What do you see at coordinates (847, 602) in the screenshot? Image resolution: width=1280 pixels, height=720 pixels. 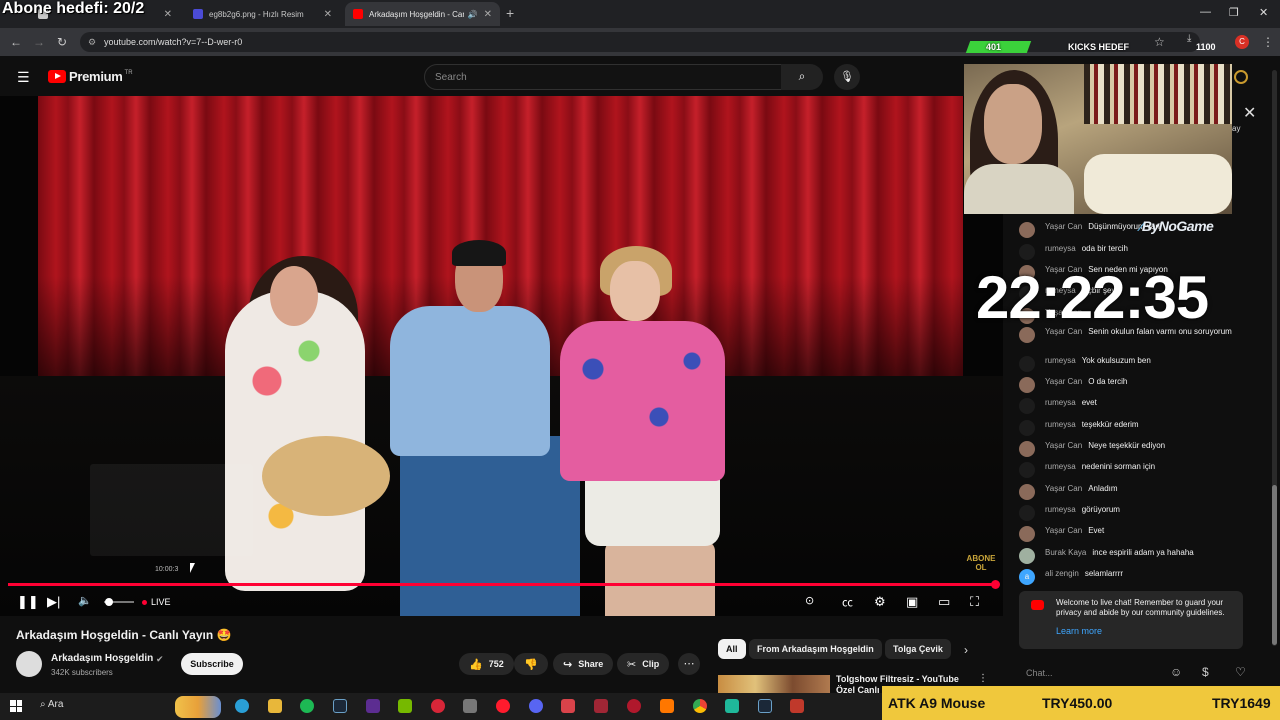 I see `captions-icon: ㏄` at bounding box center [847, 602].